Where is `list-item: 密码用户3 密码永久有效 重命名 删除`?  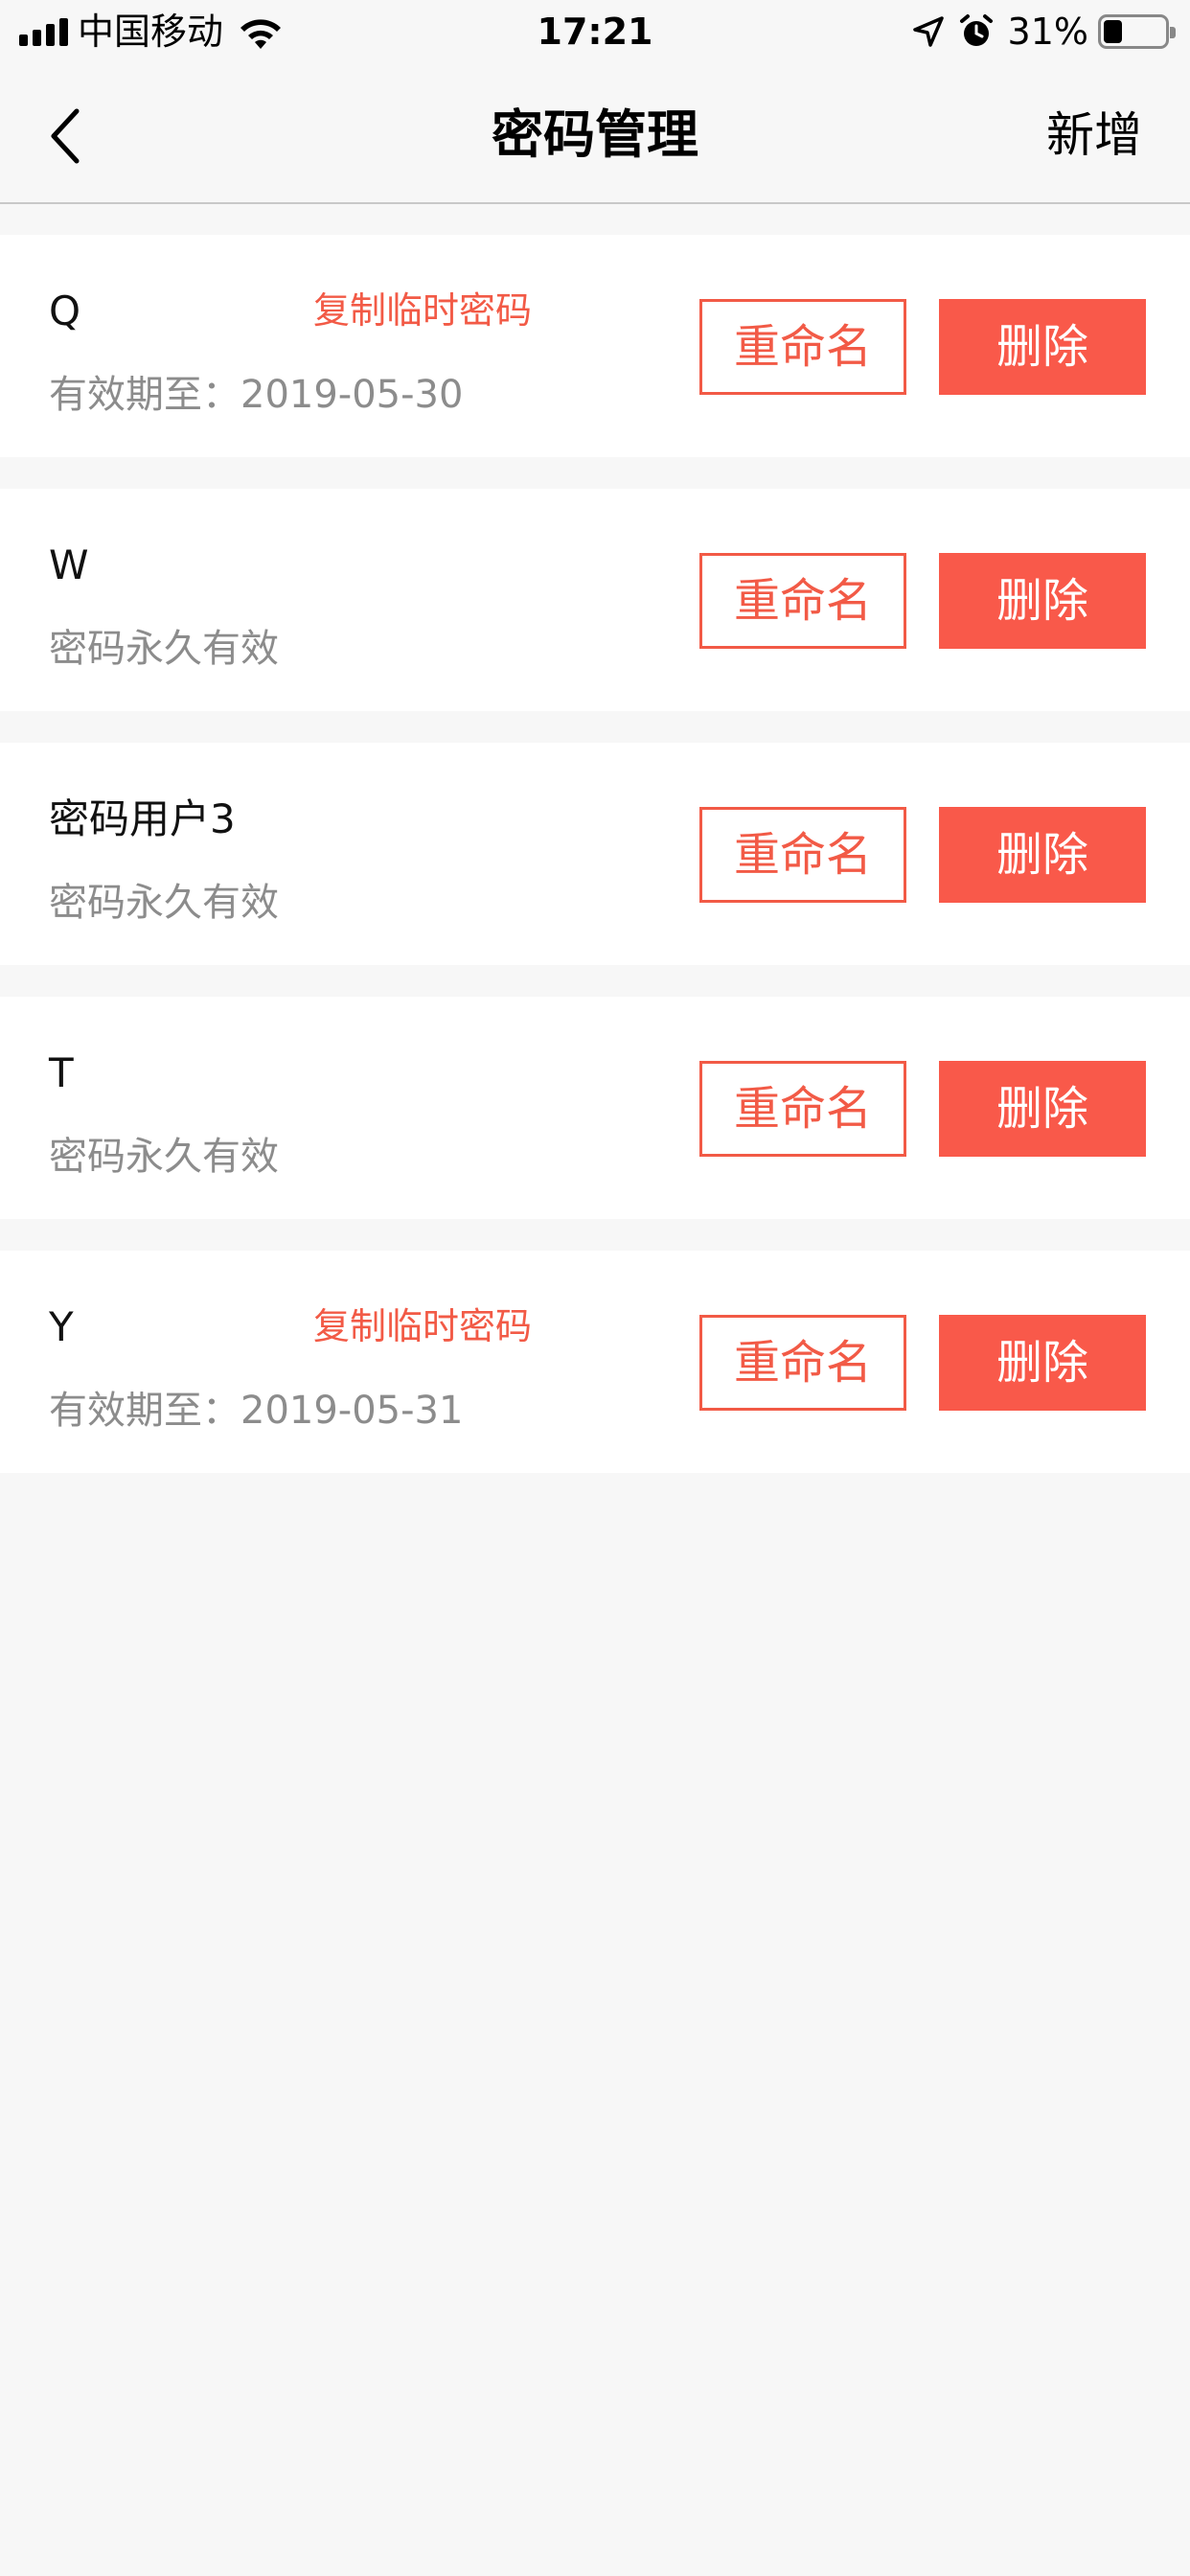 list-item: 密码用户3 密码永久有效 重命名 删除 is located at coordinates (595, 854).